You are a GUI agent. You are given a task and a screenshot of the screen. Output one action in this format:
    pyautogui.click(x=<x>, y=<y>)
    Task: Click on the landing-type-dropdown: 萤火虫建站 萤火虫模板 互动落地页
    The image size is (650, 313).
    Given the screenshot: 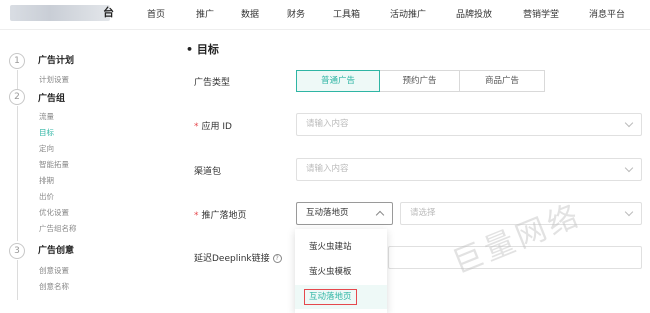 What is the action you would take?
    pyautogui.click(x=341, y=271)
    